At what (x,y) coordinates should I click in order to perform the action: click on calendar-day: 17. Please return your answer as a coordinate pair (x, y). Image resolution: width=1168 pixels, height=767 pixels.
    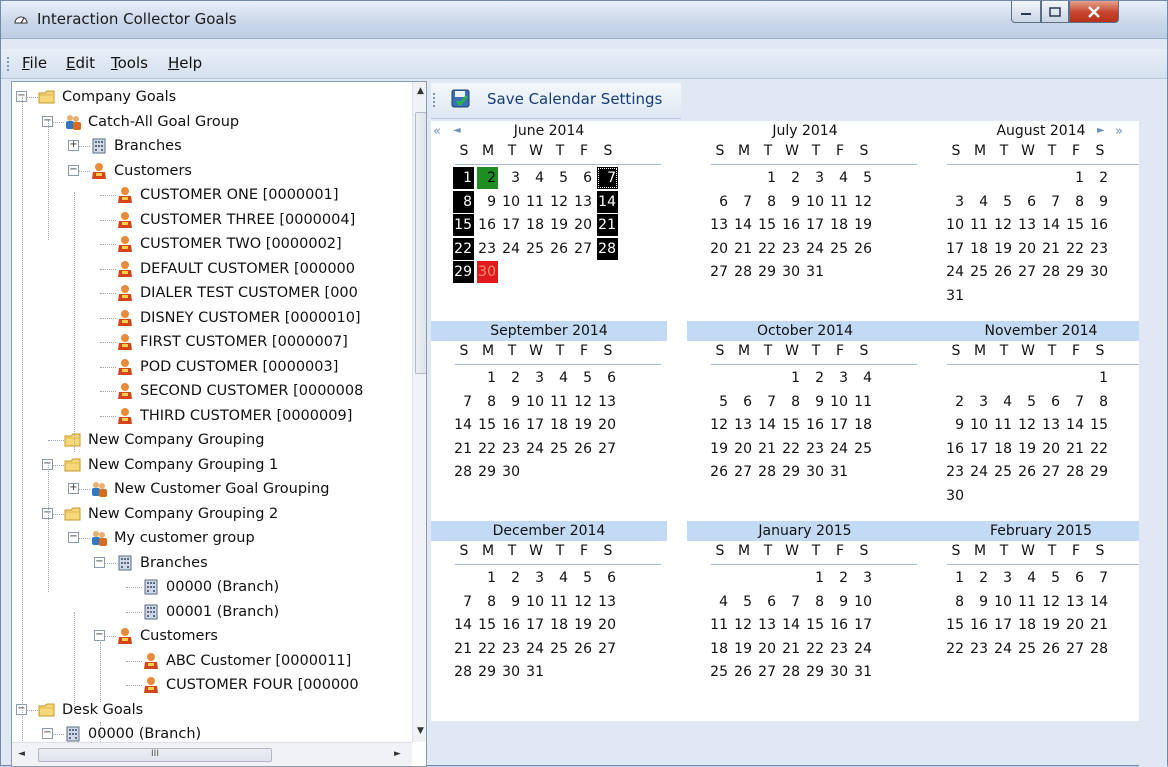
    Looking at the image, I should click on (979, 449).